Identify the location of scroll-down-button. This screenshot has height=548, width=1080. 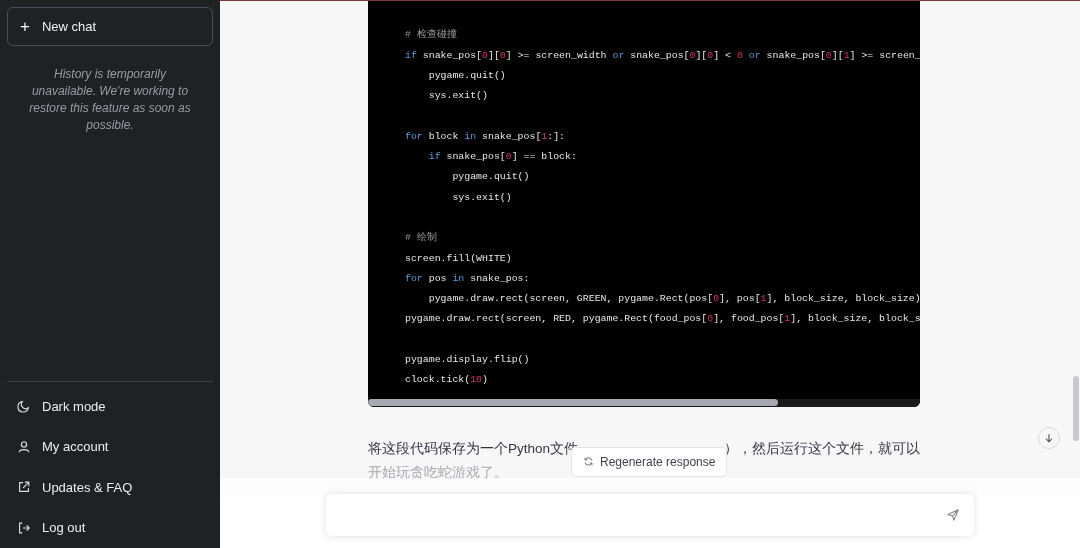
(1049, 438).